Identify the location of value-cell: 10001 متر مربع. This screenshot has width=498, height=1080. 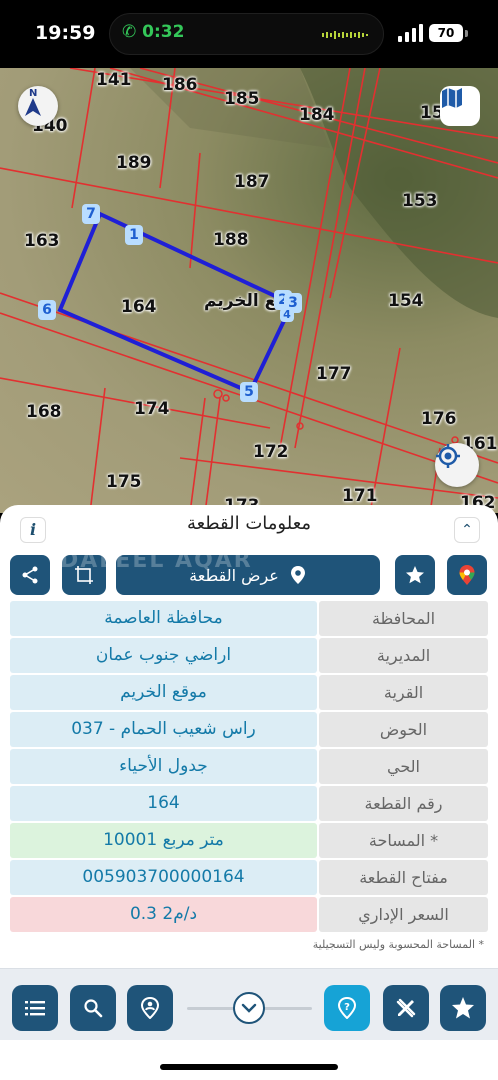
(163, 840).